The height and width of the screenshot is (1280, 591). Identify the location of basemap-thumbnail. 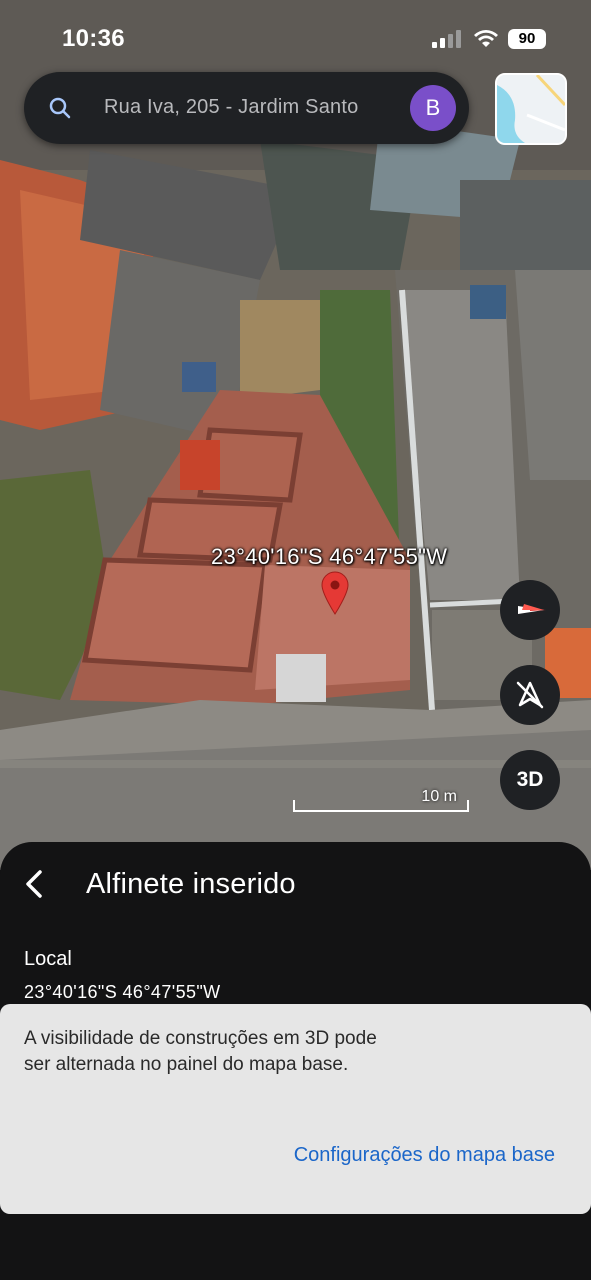
(531, 109).